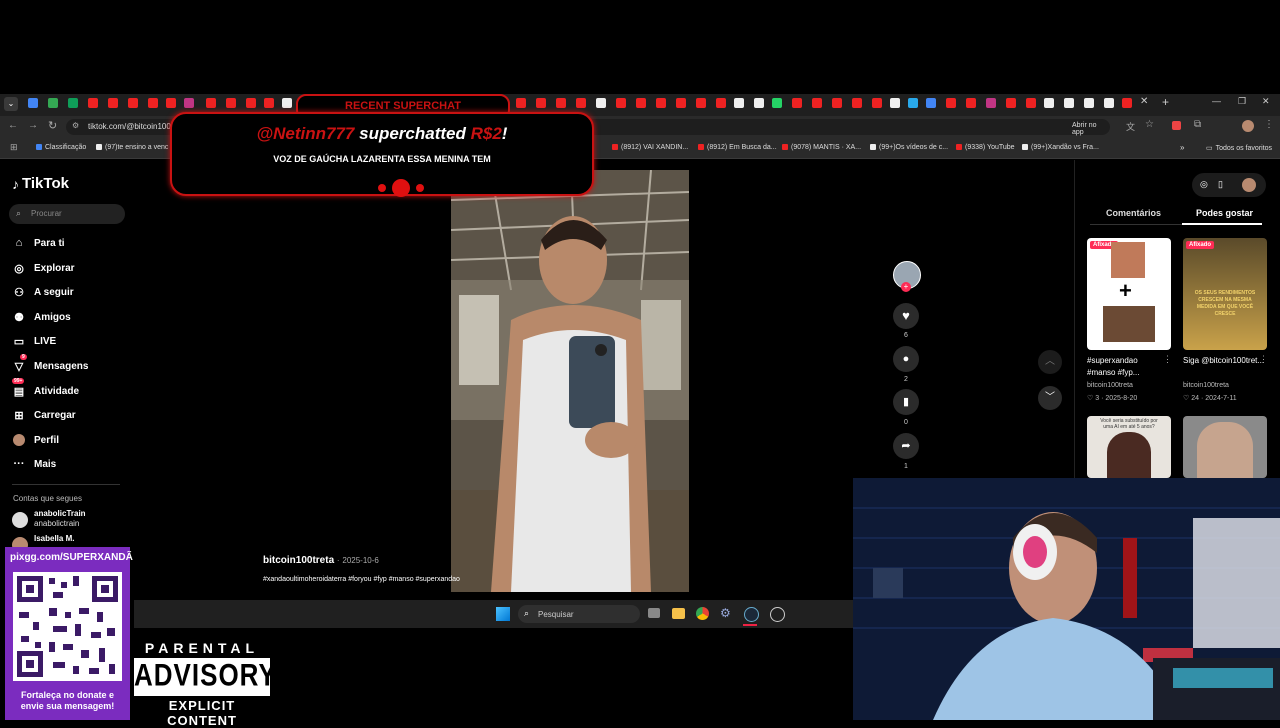 The image size is (1280, 728). I want to click on site-info-icon: ⚙, so click(75, 125).